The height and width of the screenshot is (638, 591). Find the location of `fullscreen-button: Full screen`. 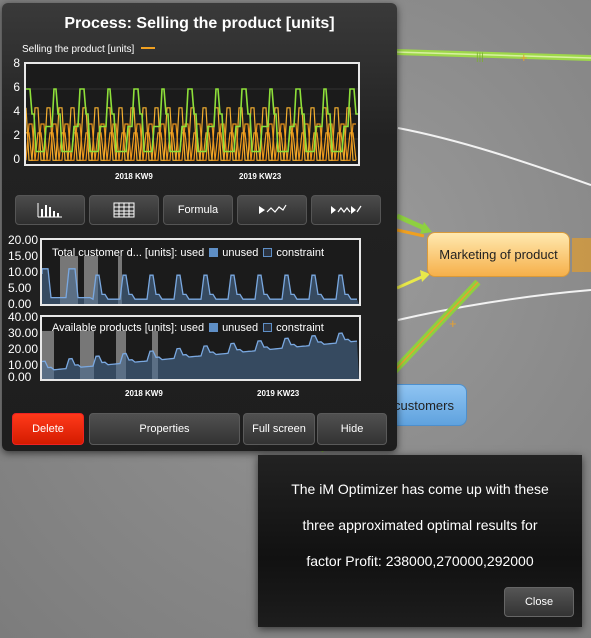

fullscreen-button: Full screen is located at coordinates (279, 429).